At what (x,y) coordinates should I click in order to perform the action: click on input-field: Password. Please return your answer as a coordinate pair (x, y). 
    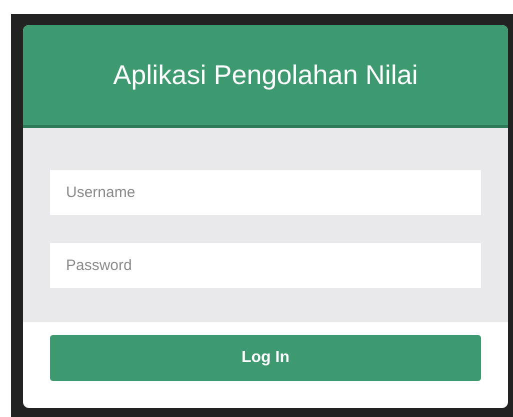
    Looking at the image, I should click on (265, 265).